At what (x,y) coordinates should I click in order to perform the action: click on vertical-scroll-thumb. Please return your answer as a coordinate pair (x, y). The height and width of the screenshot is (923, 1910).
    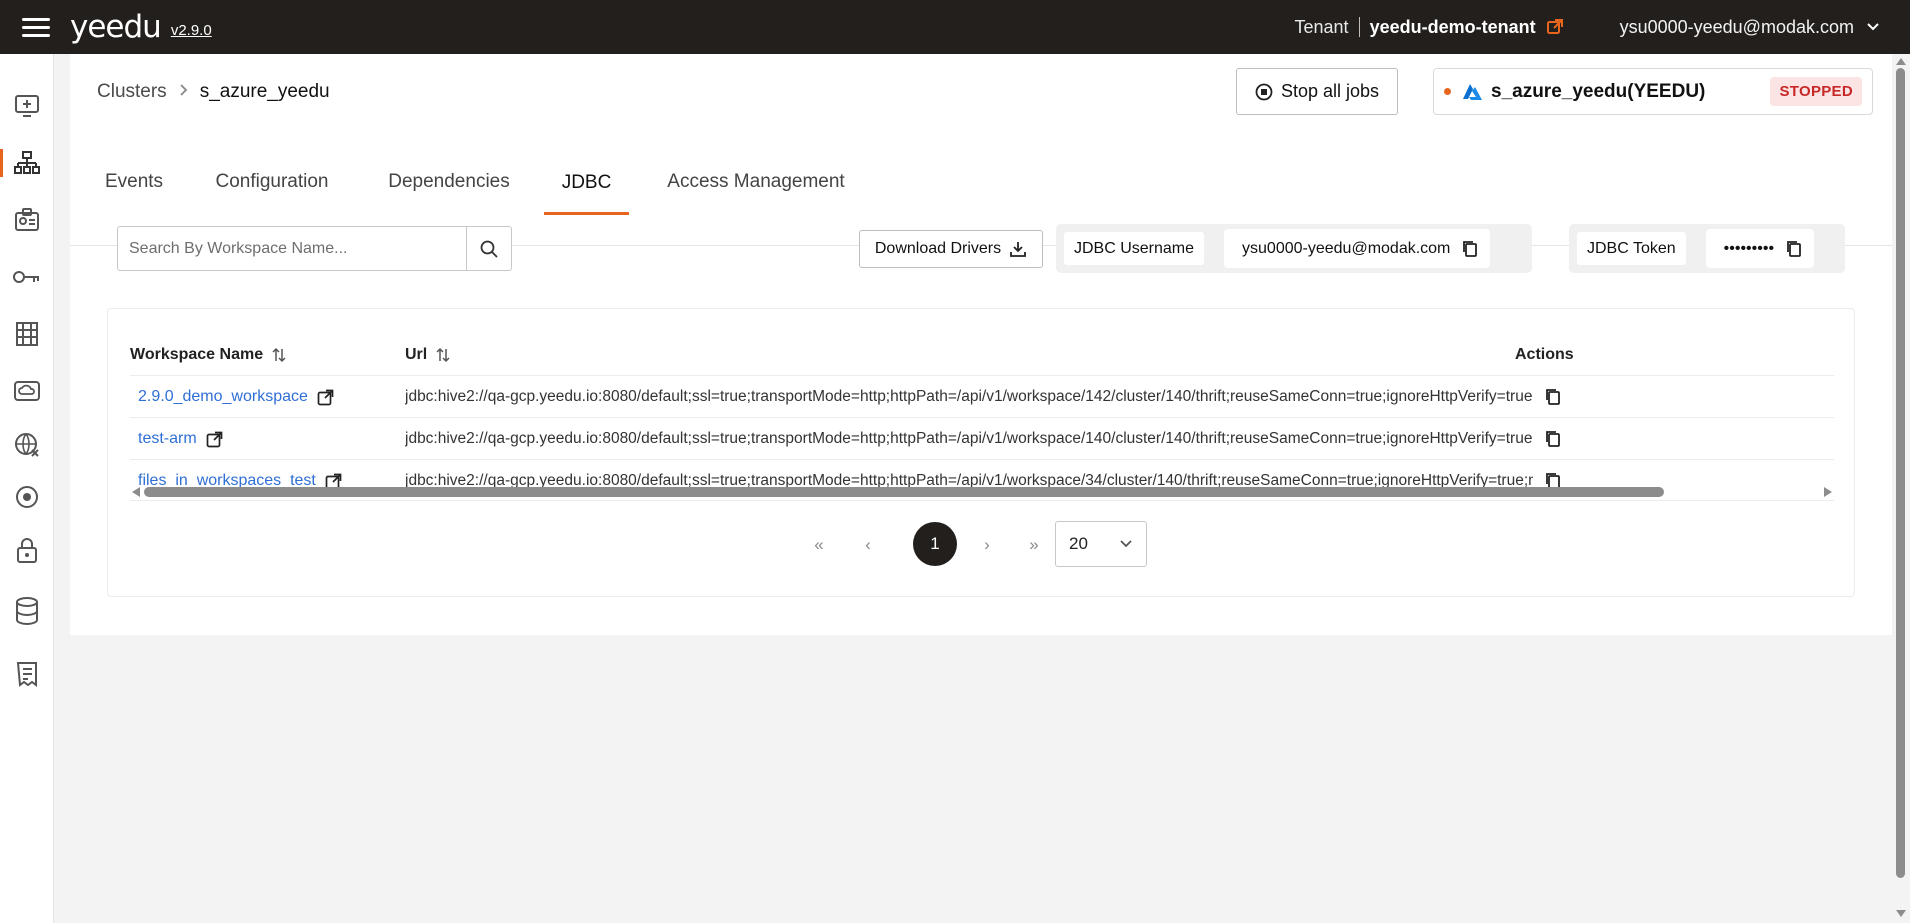
    Looking at the image, I should click on (1900, 473).